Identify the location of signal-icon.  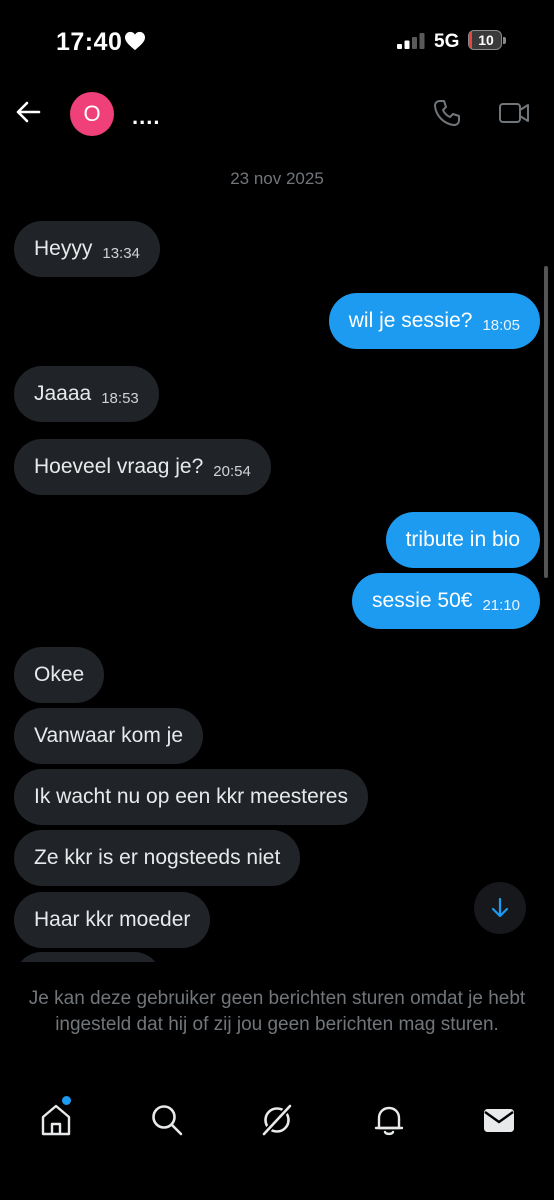
(411, 41).